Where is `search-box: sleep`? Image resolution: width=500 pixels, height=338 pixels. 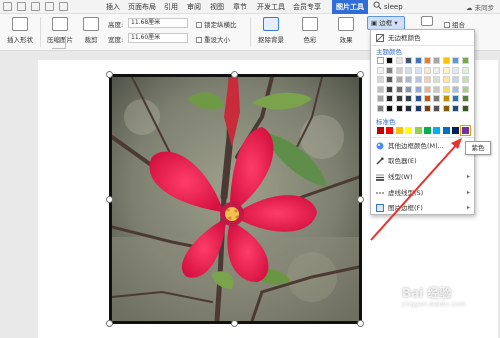 search-box: sleep is located at coordinates (404, 7).